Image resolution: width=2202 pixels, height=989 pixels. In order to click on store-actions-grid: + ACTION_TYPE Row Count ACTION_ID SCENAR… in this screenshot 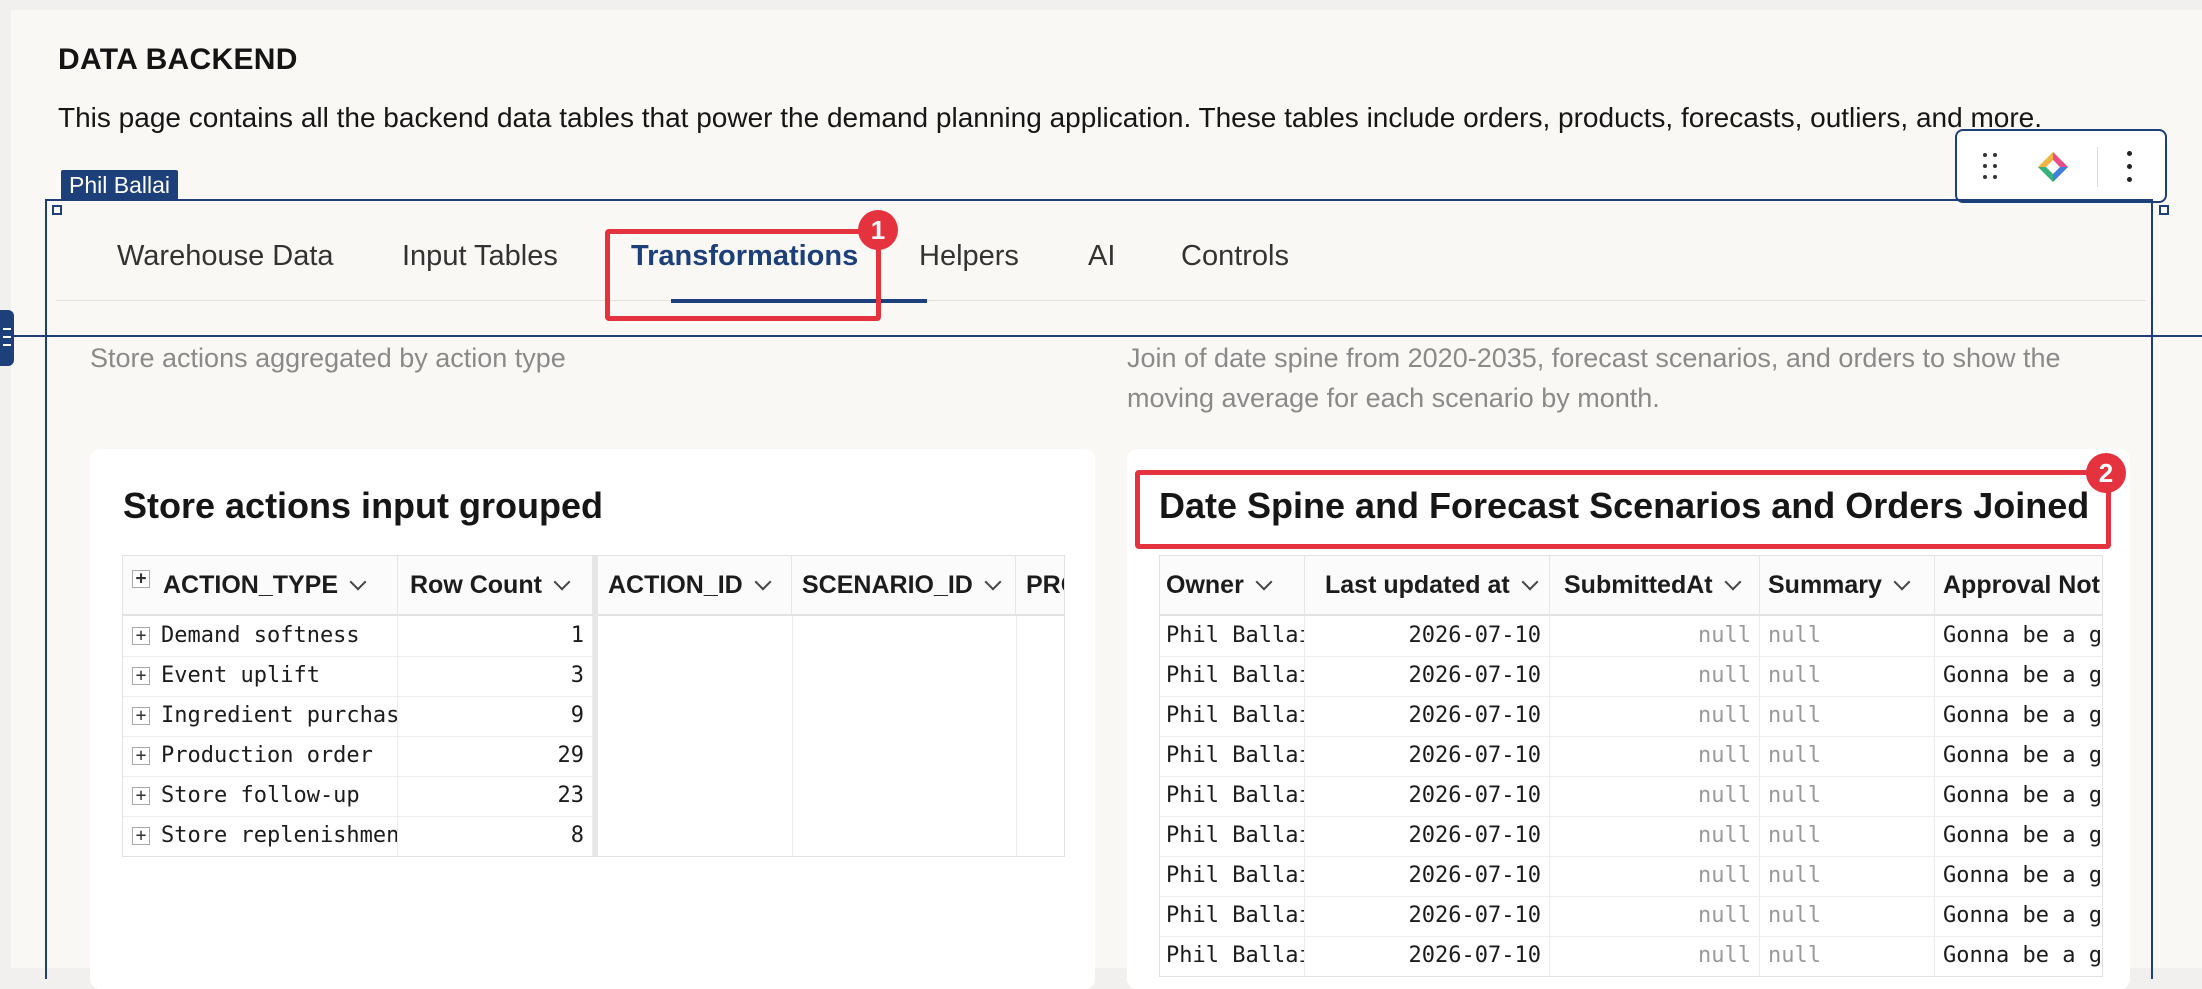, I will do `click(593, 706)`.